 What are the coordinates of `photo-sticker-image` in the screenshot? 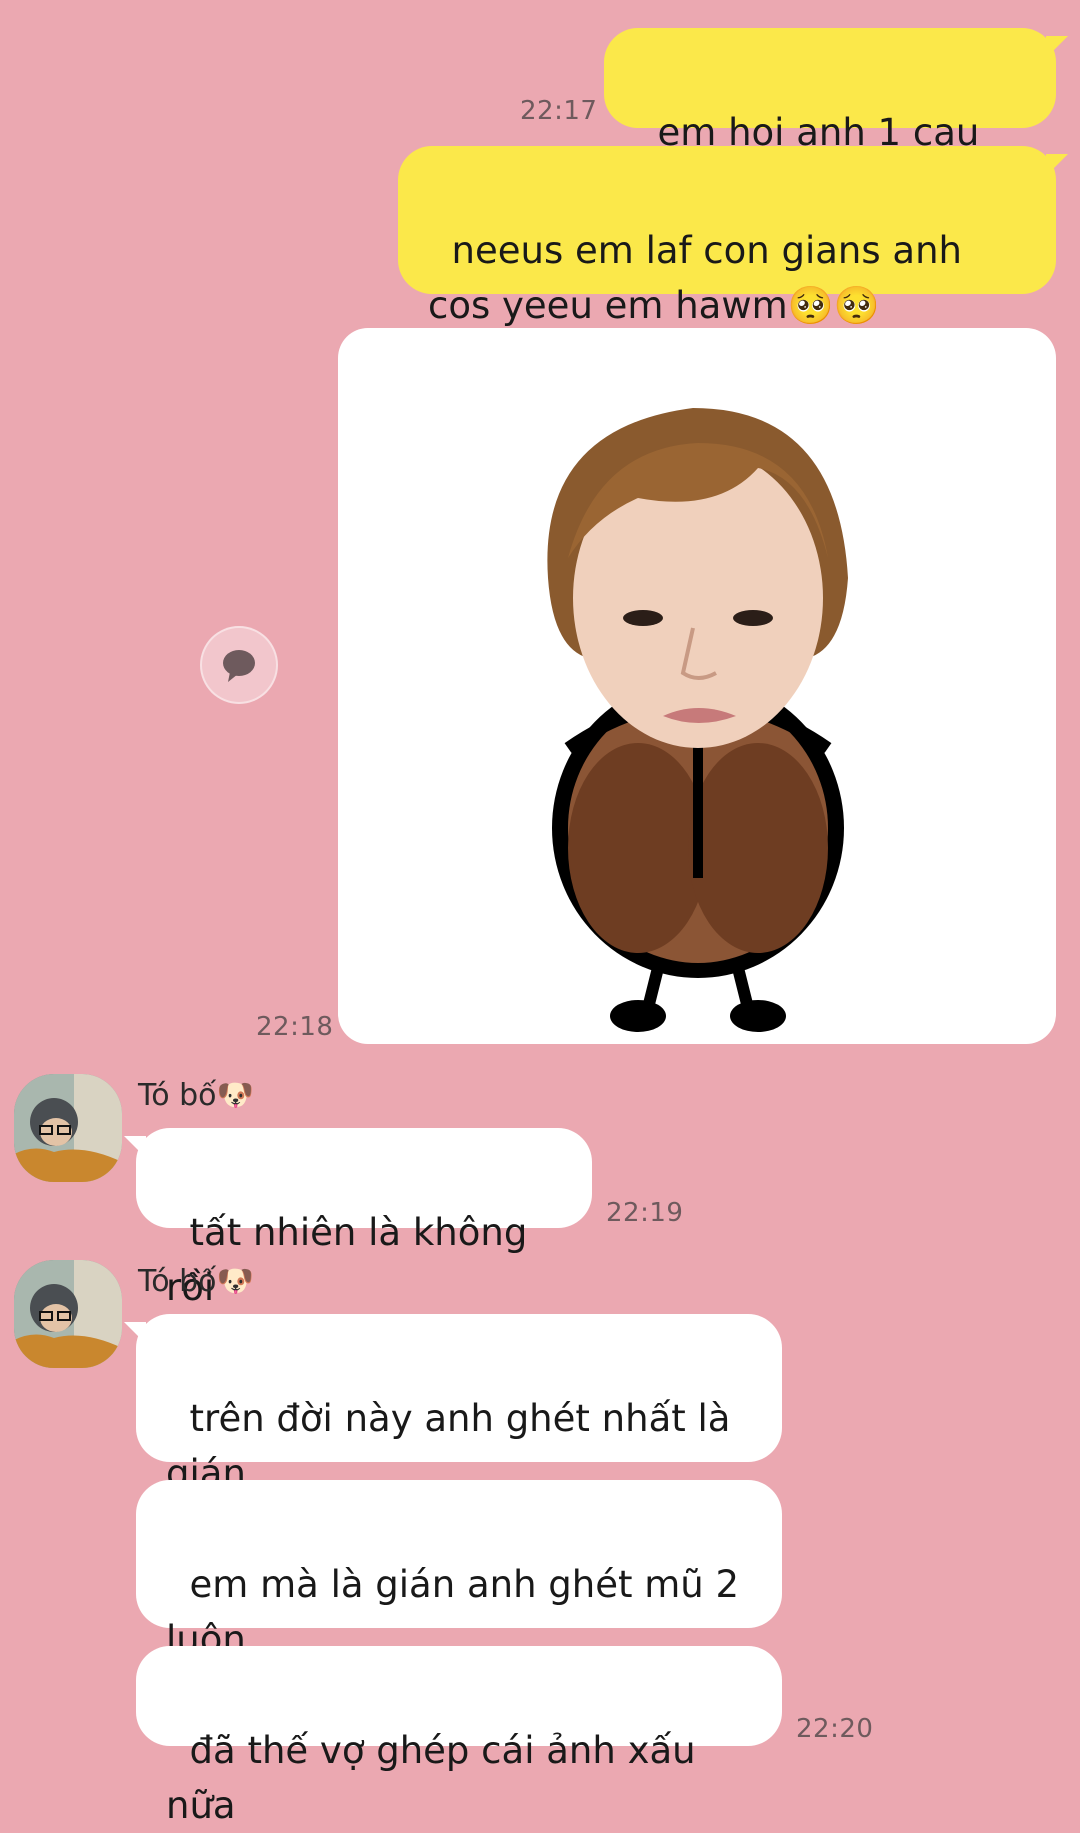 It's located at (697, 720).